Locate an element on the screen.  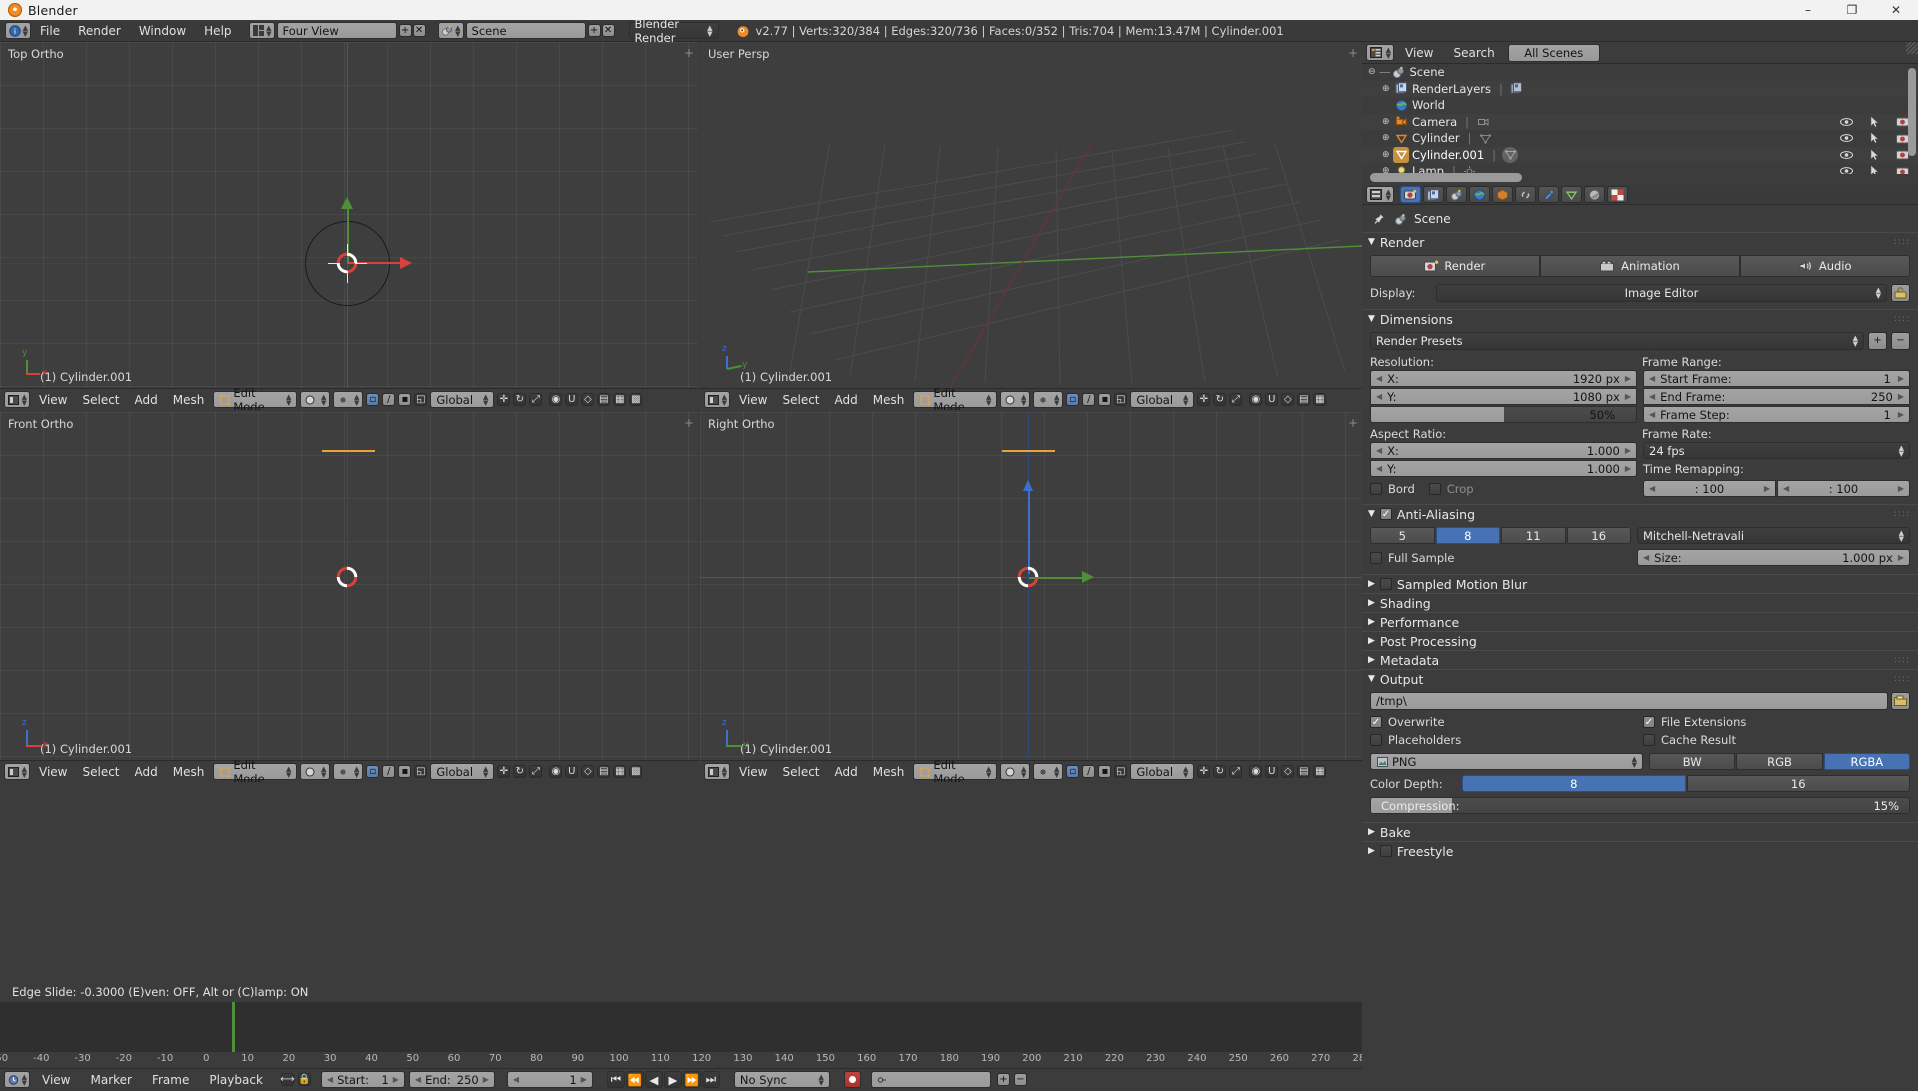
aa-size-field: ◀ Size: 1.000 px ▶ is located at coordinates (1773, 557).